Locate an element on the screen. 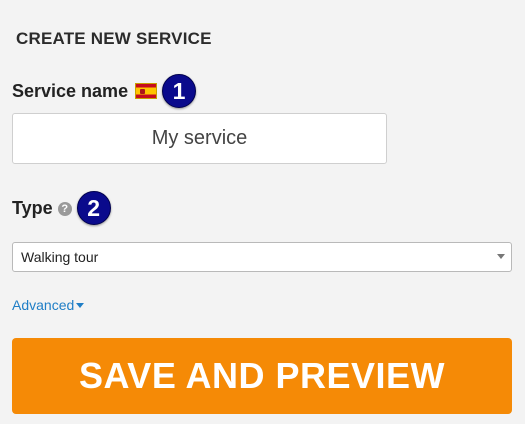  step-badge-2: 2 is located at coordinates (93, 208).